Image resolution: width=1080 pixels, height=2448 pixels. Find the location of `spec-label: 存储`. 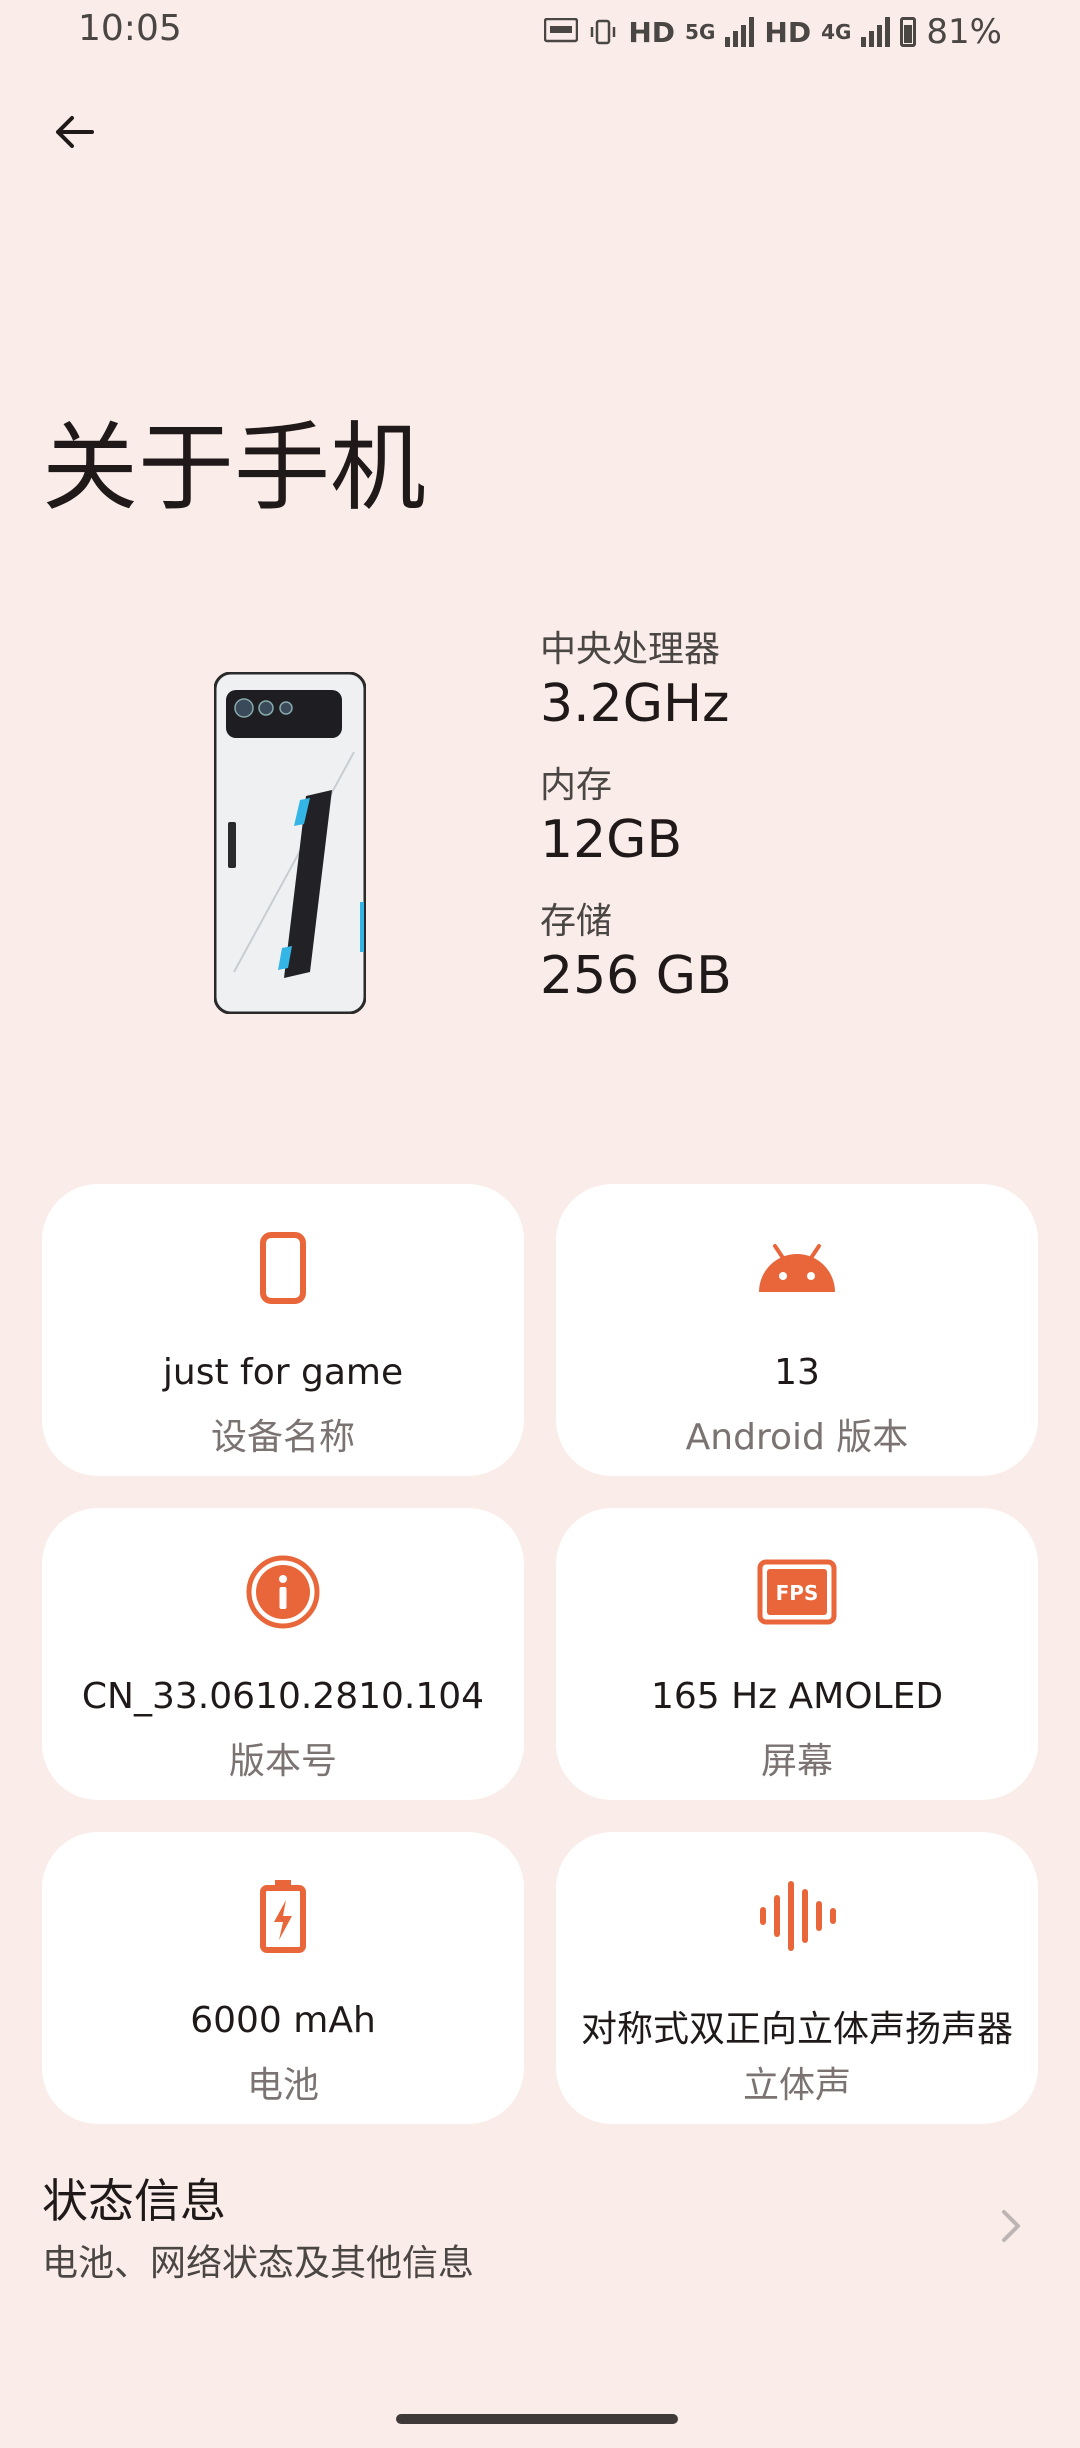

spec-label: 存储 is located at coordinates (576, 921).